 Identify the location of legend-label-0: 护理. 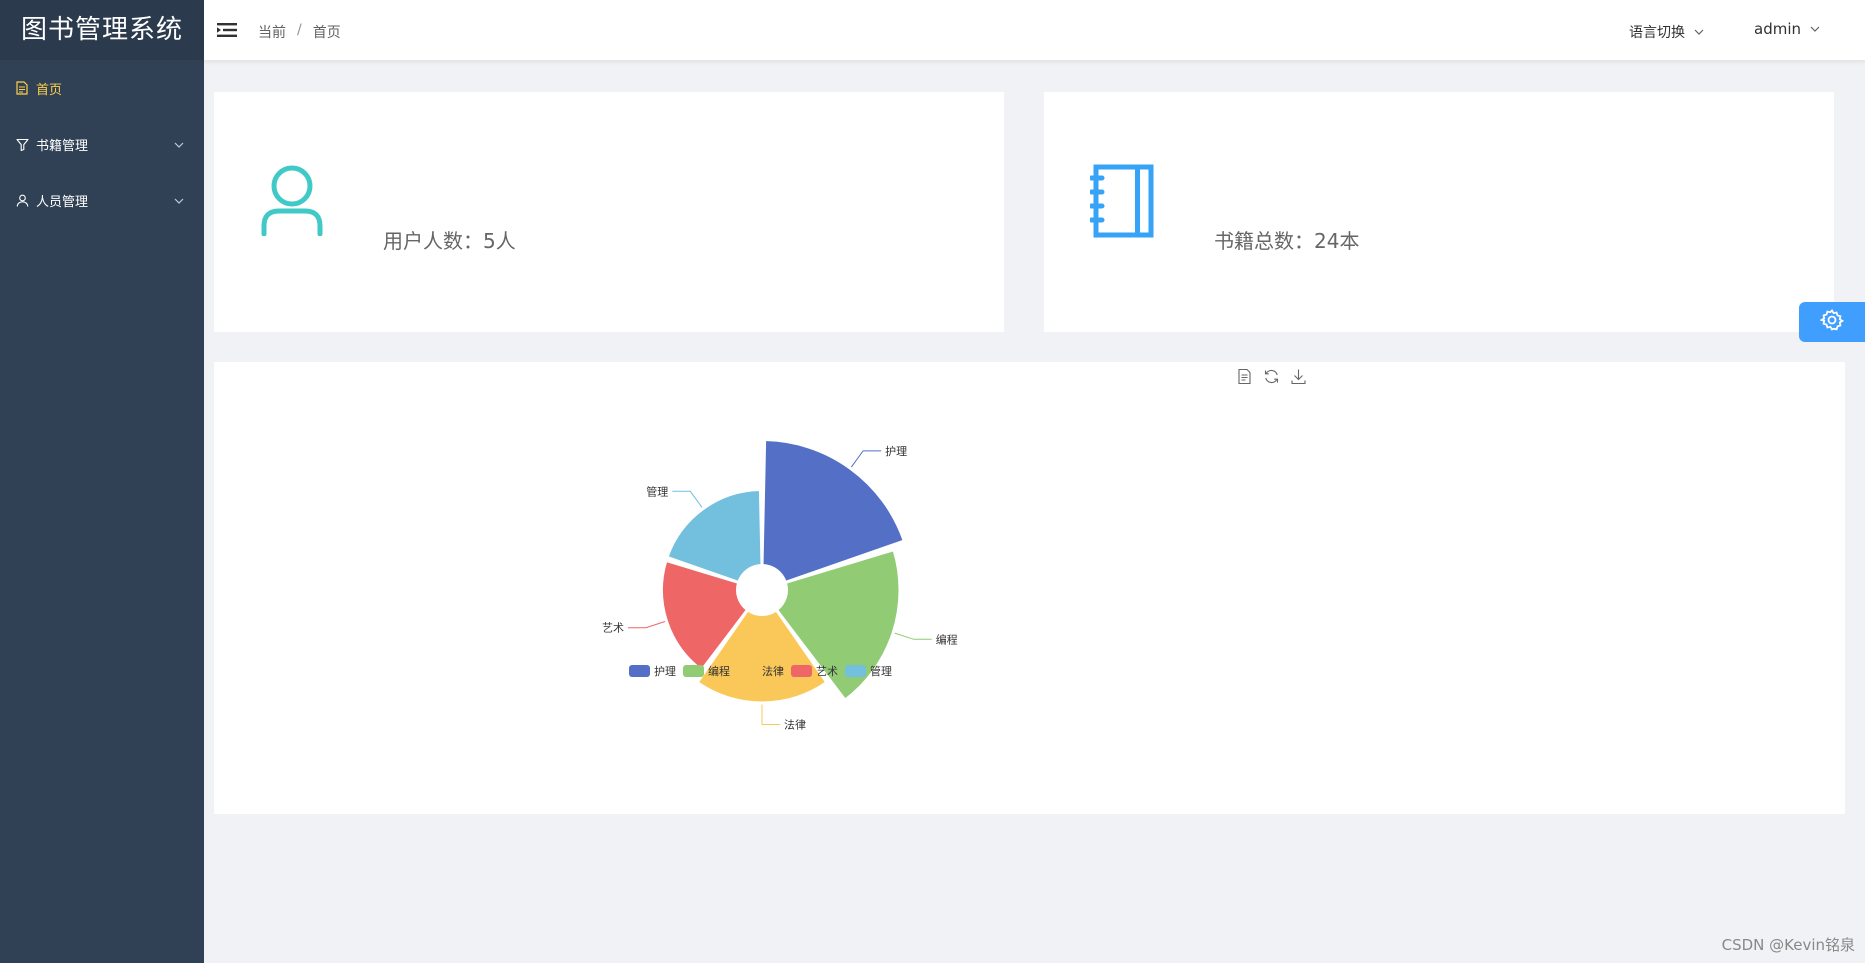
(665, 671).